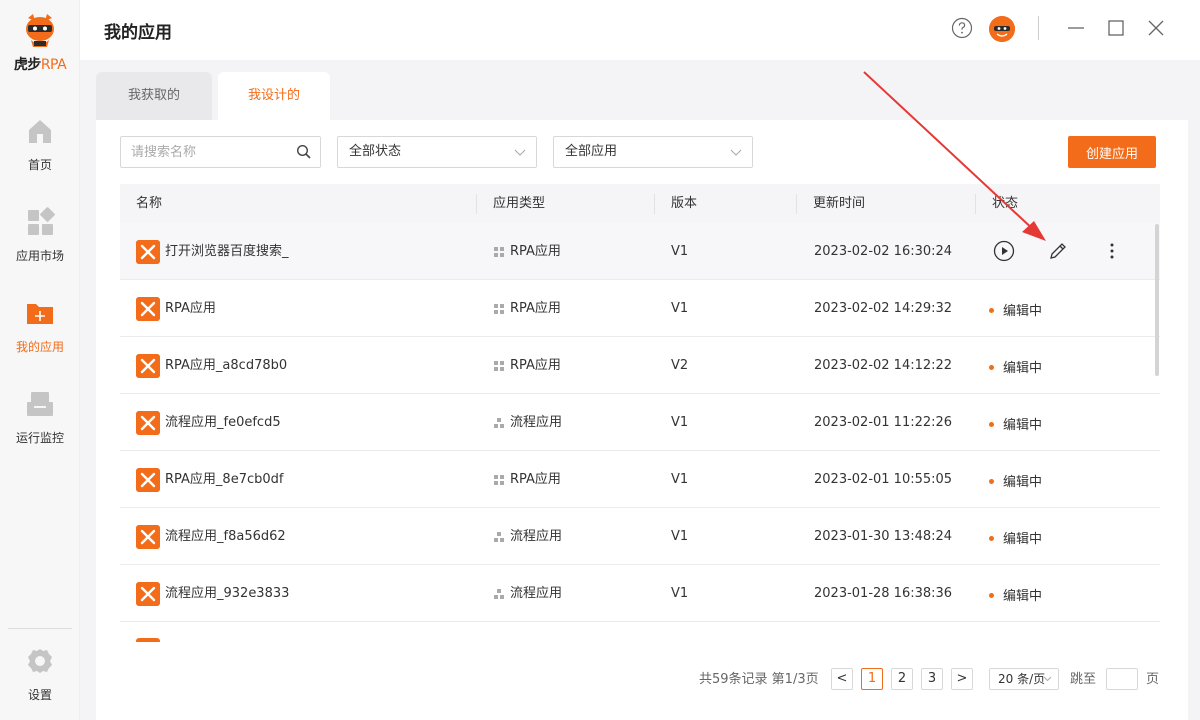 This screenshot has width=1200, height=720. I want to click on chevron-down-icon, so click(520, 152).